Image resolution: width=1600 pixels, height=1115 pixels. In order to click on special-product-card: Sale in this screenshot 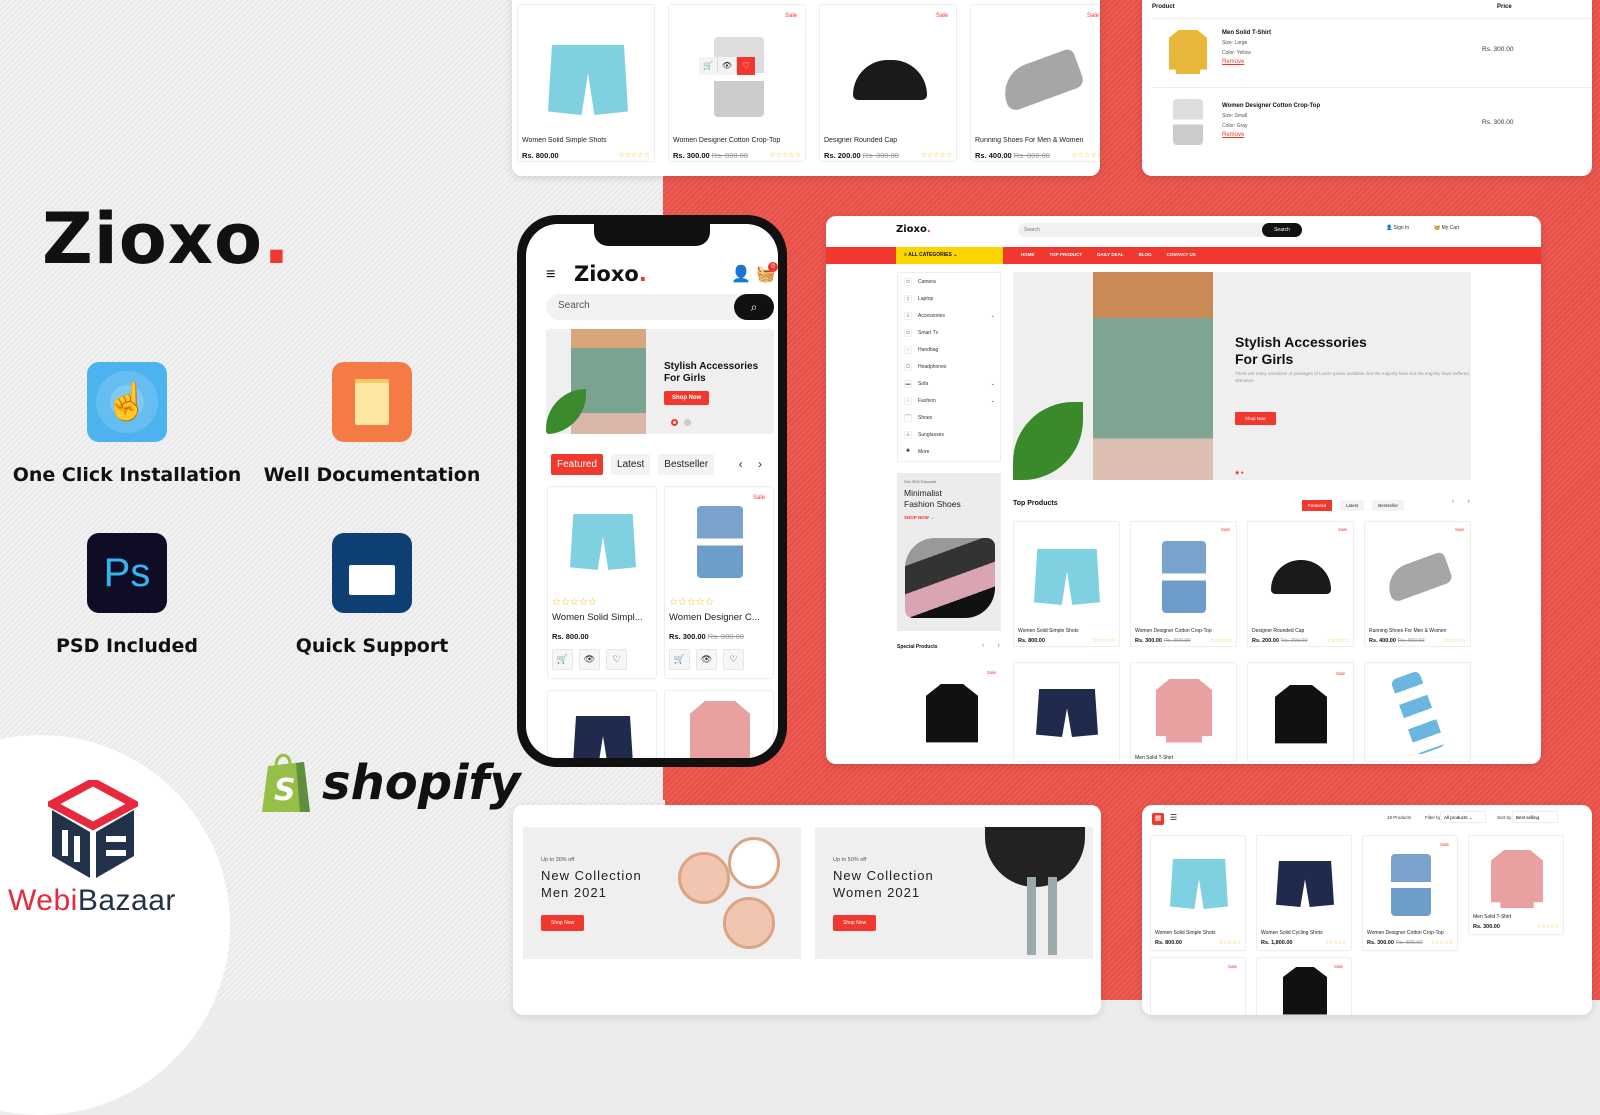, I will do `click(950, 712)`.